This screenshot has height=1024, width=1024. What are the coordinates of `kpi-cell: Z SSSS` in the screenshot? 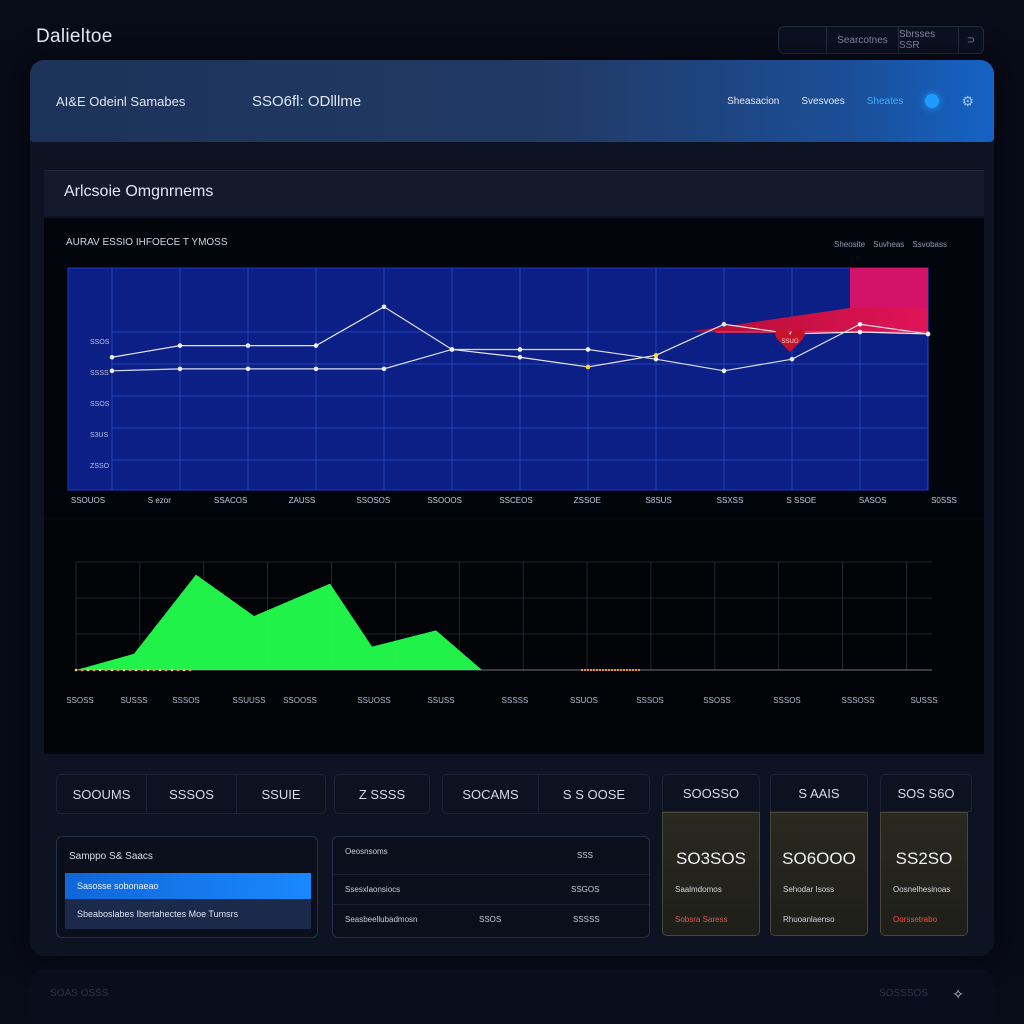 It's located at (382, 794).